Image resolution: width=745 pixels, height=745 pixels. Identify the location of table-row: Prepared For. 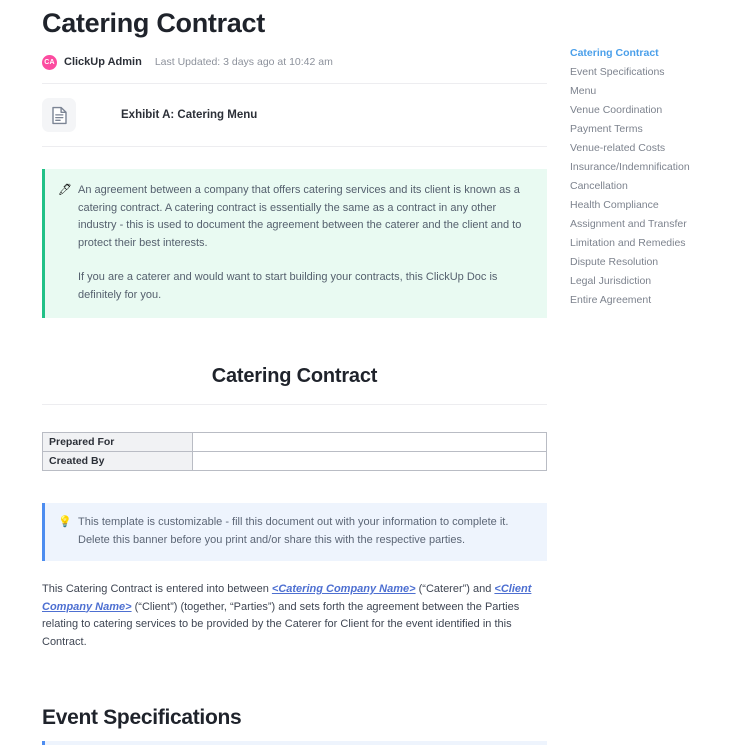
(294, 442).